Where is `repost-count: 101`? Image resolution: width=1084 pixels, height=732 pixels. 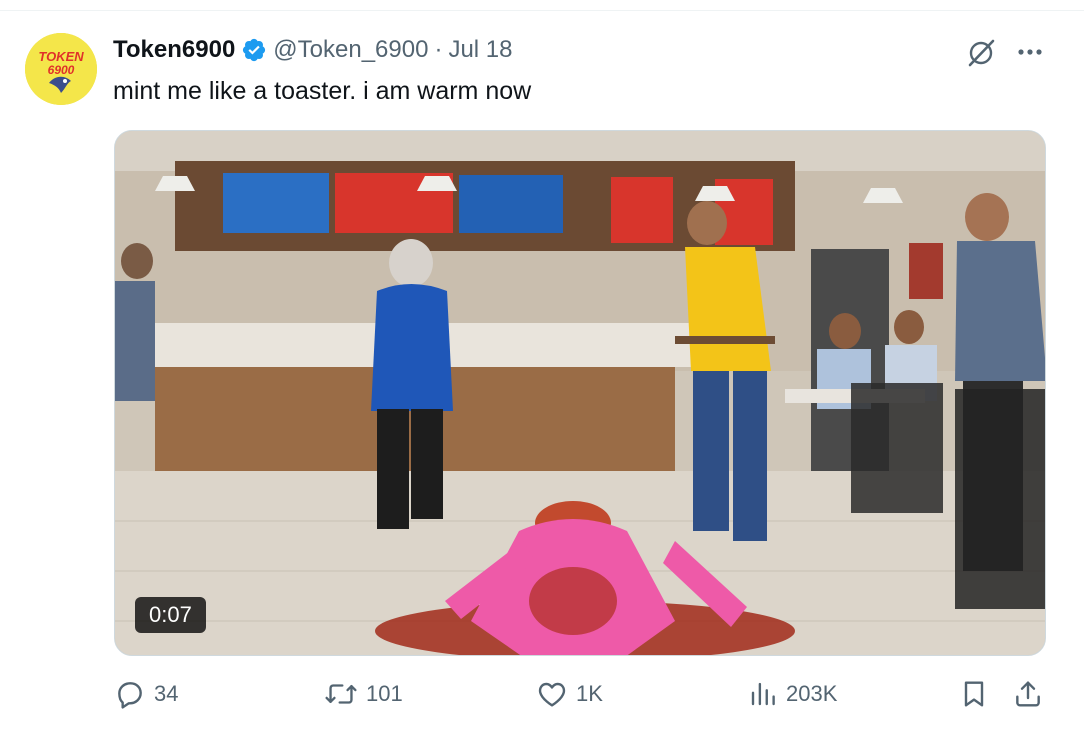 repost-count: 101 is located at coordinates (384, 693).